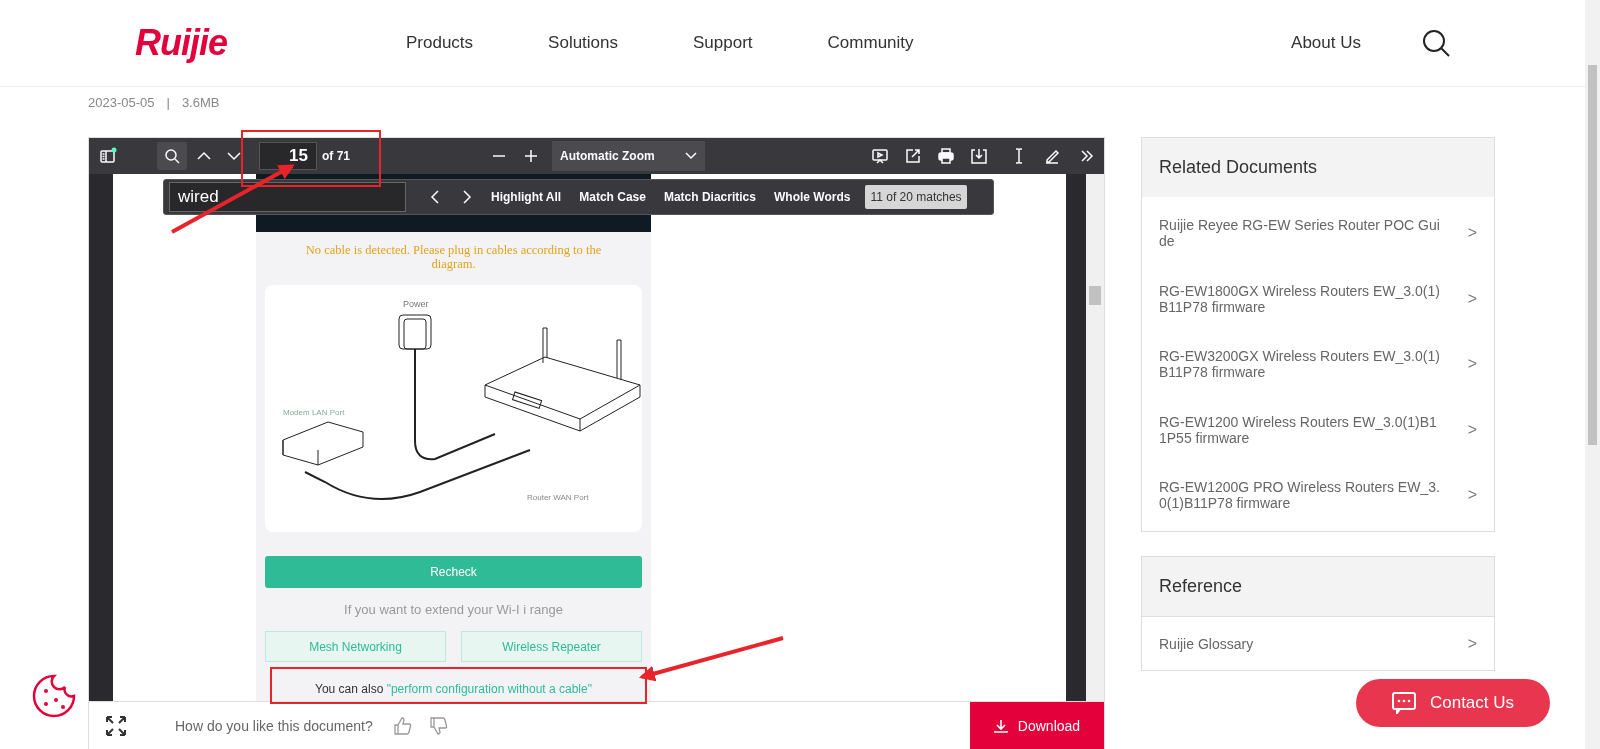 Image resolution: width=1600 pixels, height=749 pixels. What do you see at coordinates (583, 43) in the screenshot?
I see `nav-link: Solutions` at bounding box center [583, 43].